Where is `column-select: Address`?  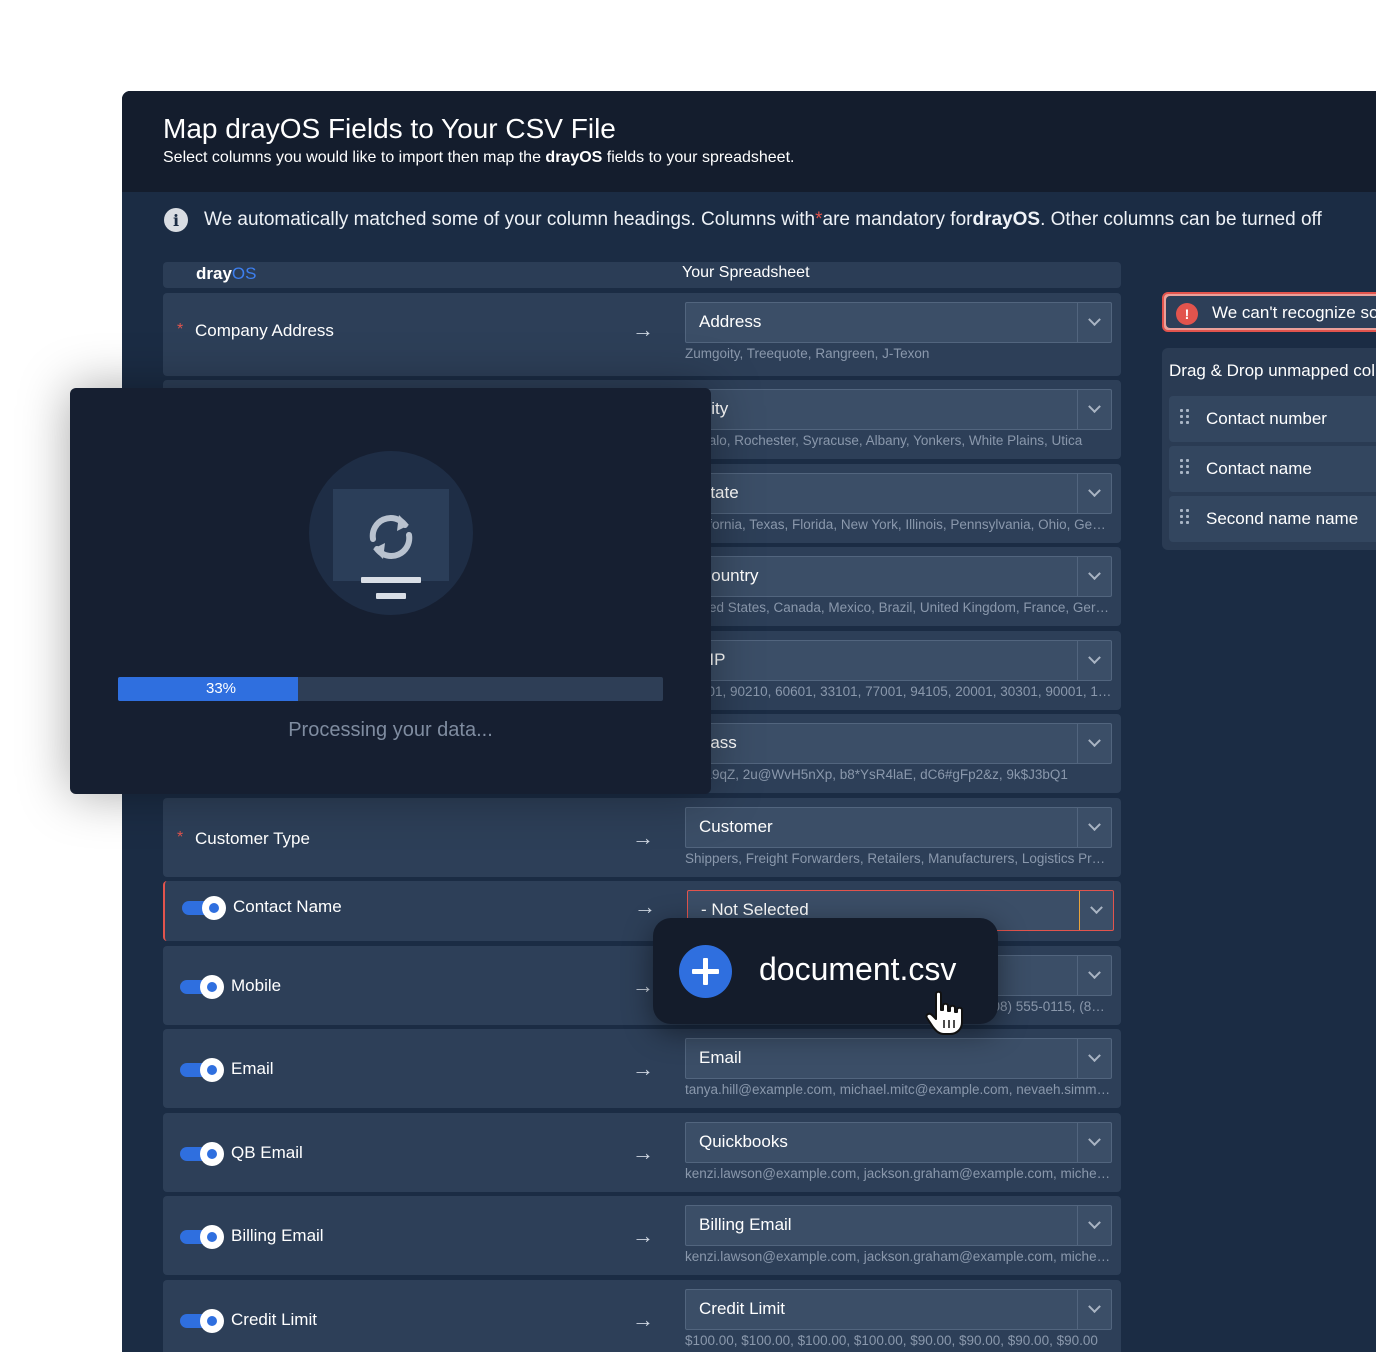
column-select: Address is located at coordinates (898, 322).